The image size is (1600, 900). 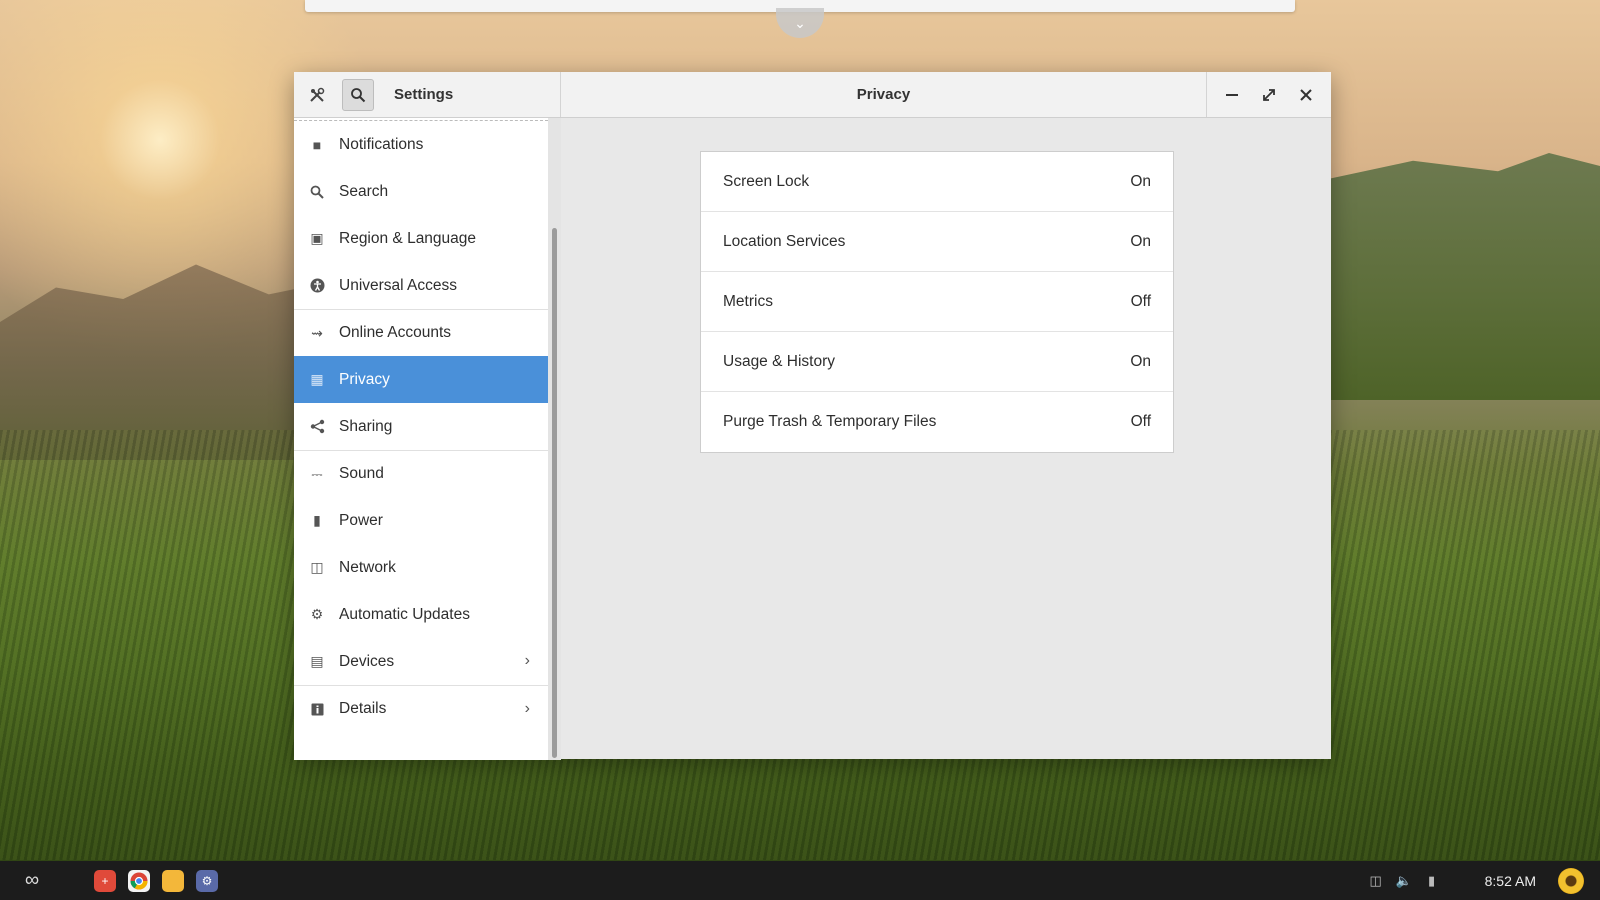 What do you see at coordinates (317, 379) in the screenshot?
I see `privacy-icon: ▦` at bounding box center [317, 379].